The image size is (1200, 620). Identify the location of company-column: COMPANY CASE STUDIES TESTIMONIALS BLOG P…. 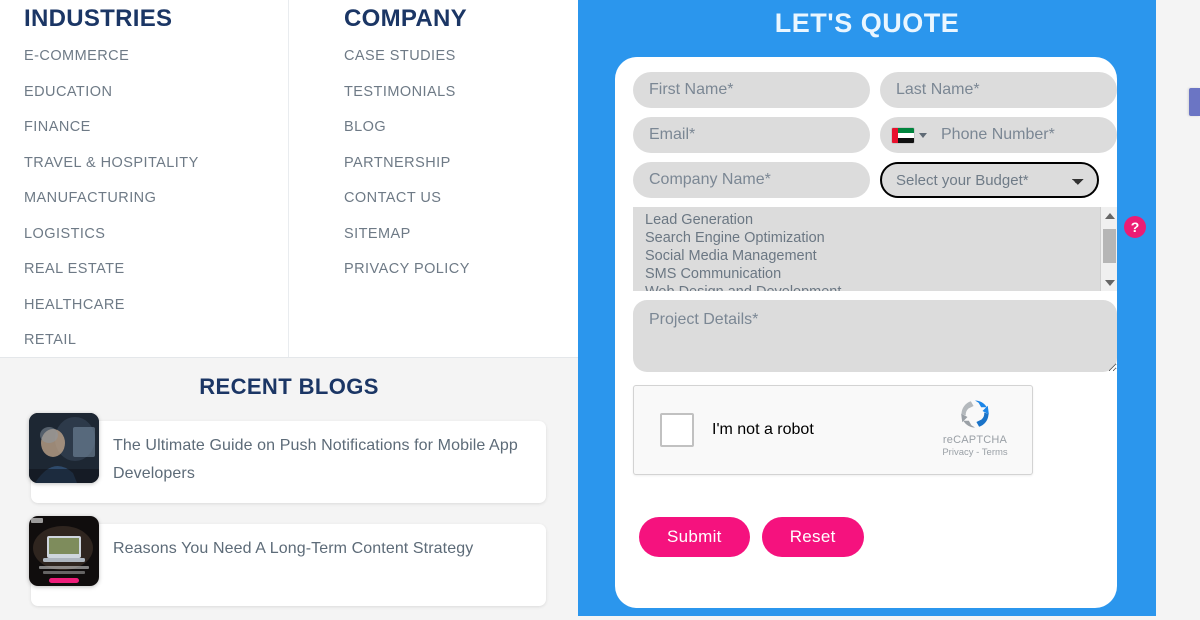
(407, 141).